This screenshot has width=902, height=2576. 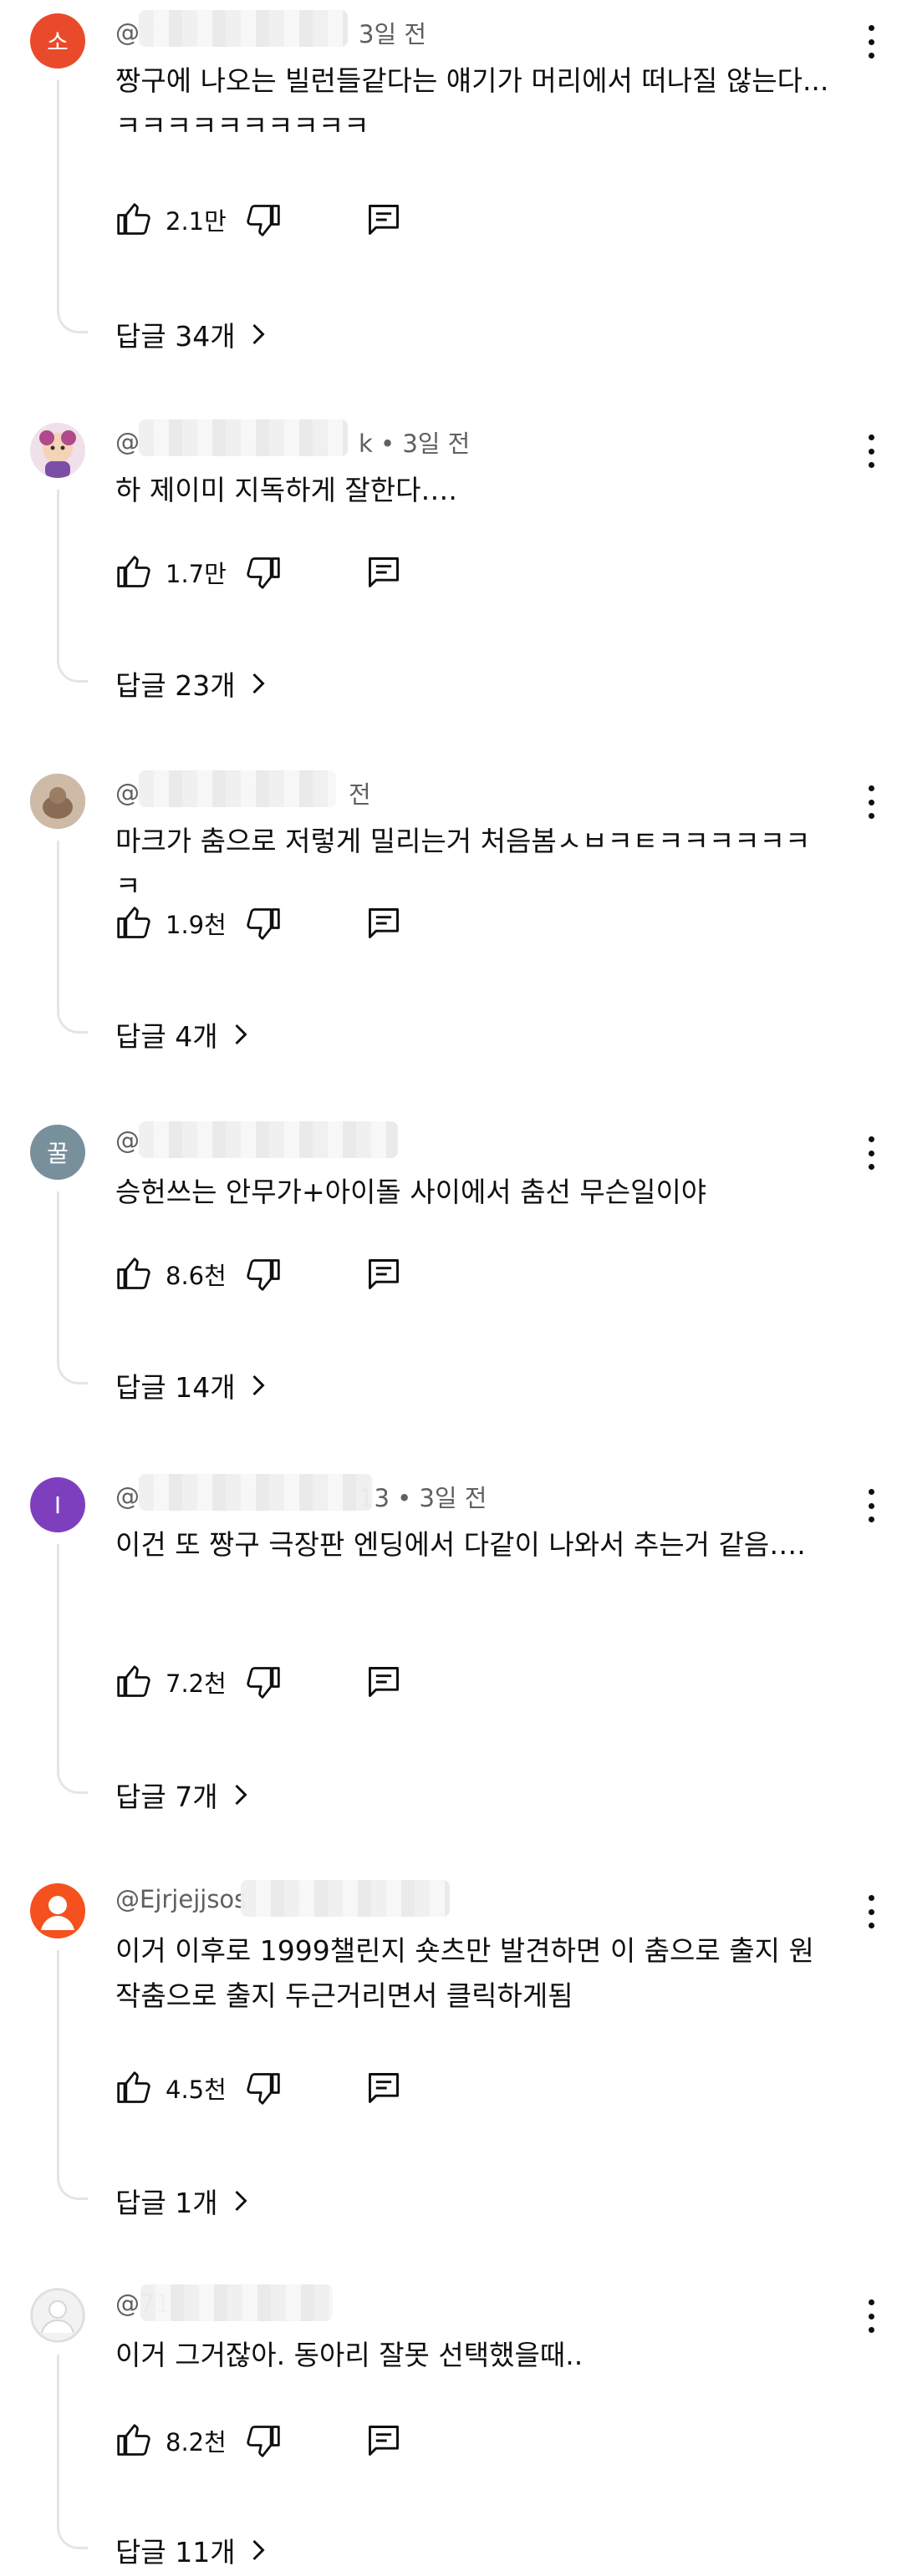 What do you see at coordinates (57, 1152) in the screenshot?
I see `avatar: 꿀` at bounding box center [57, 1152].